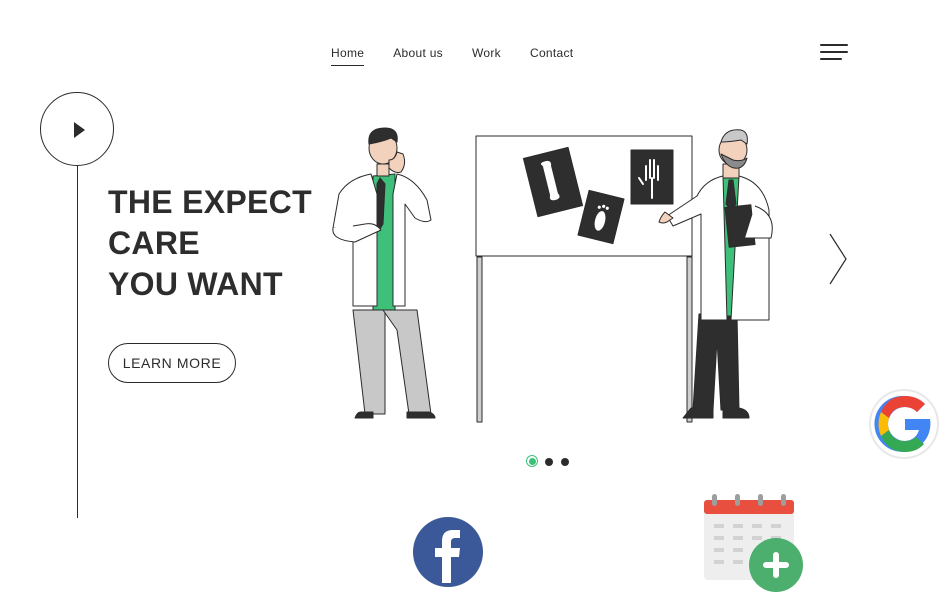 The height and width of the screenshot is (593, 940). Describe the element at coordinates (77, 129) in the screenshot. I see `play-icon` at that location.